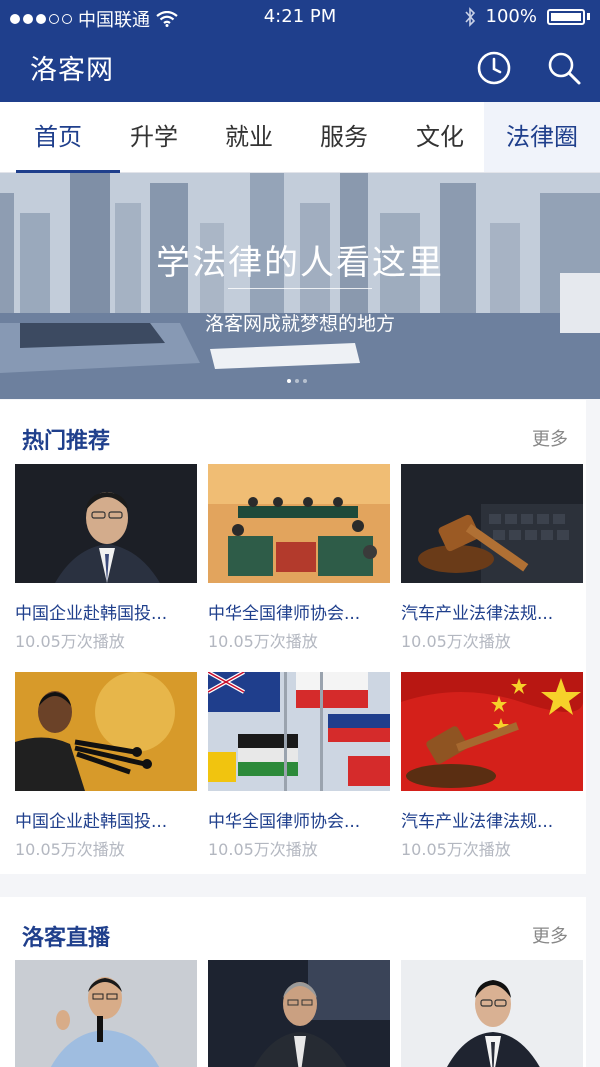 The image size is (600, 1067). Describe the element at coordinates (249, 137) in the screenshot. I see `tab-employment: 就业` at that location.